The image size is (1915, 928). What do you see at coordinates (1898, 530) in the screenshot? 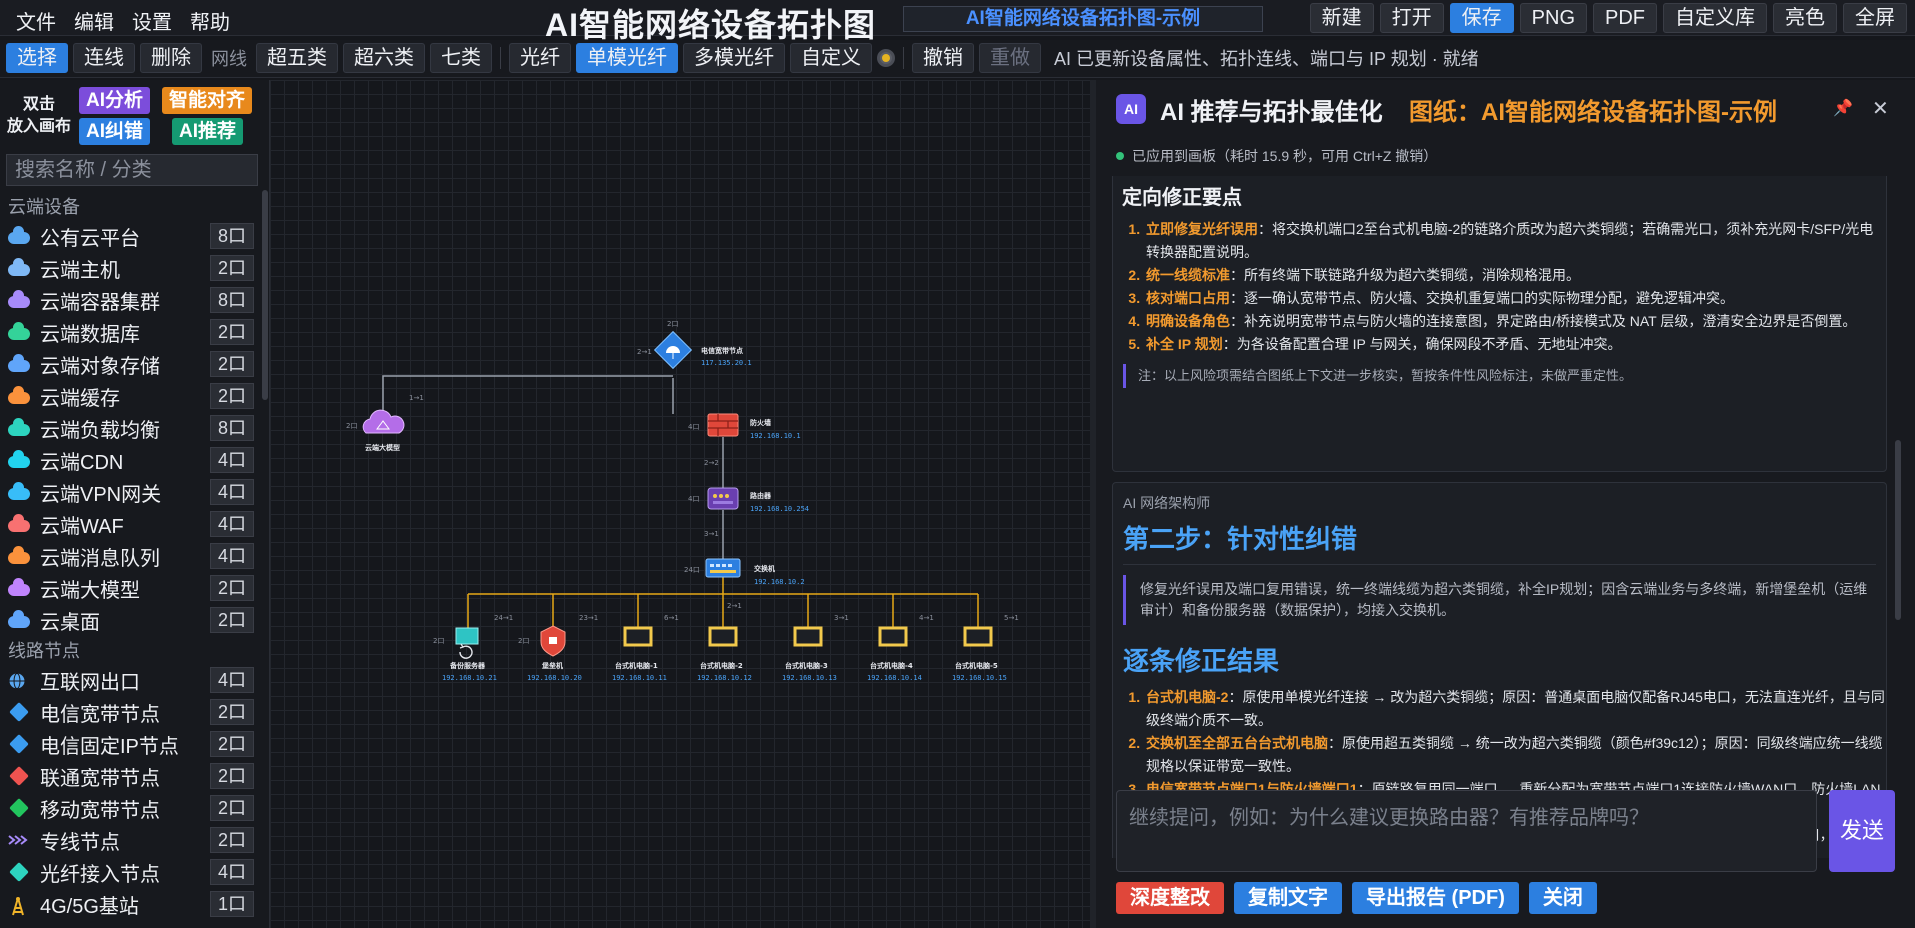
I see `panel-scrollbar` at bounding box center [1898, 530].